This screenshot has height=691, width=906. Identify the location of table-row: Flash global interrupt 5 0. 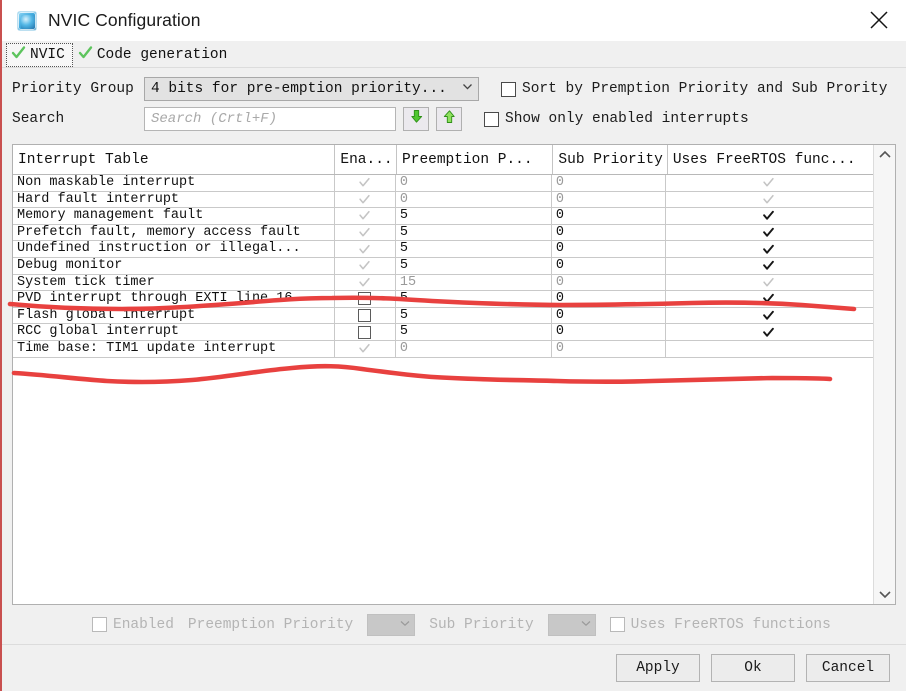
(443, 316).